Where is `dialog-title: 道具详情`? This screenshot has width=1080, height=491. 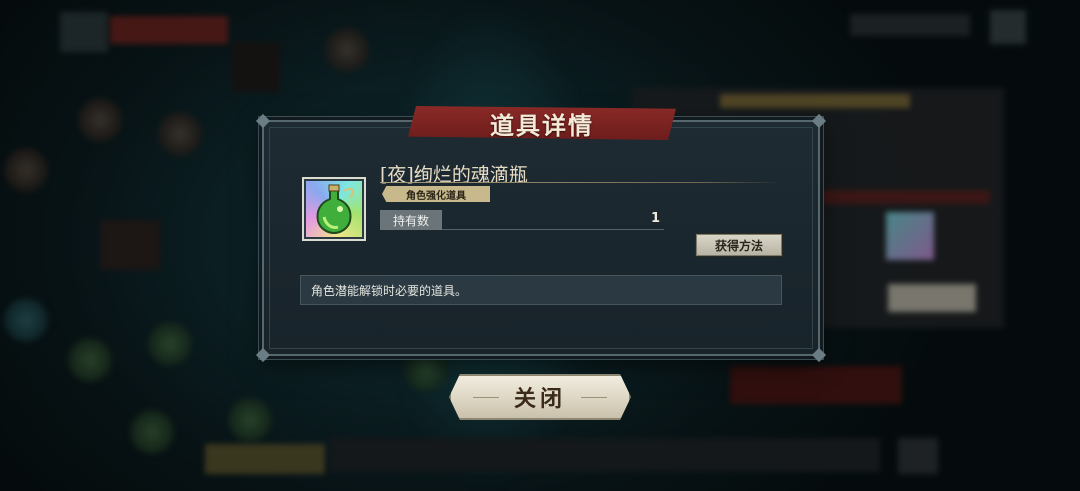 dialog-title: 道具详情 is located at coordinates (542, 125).